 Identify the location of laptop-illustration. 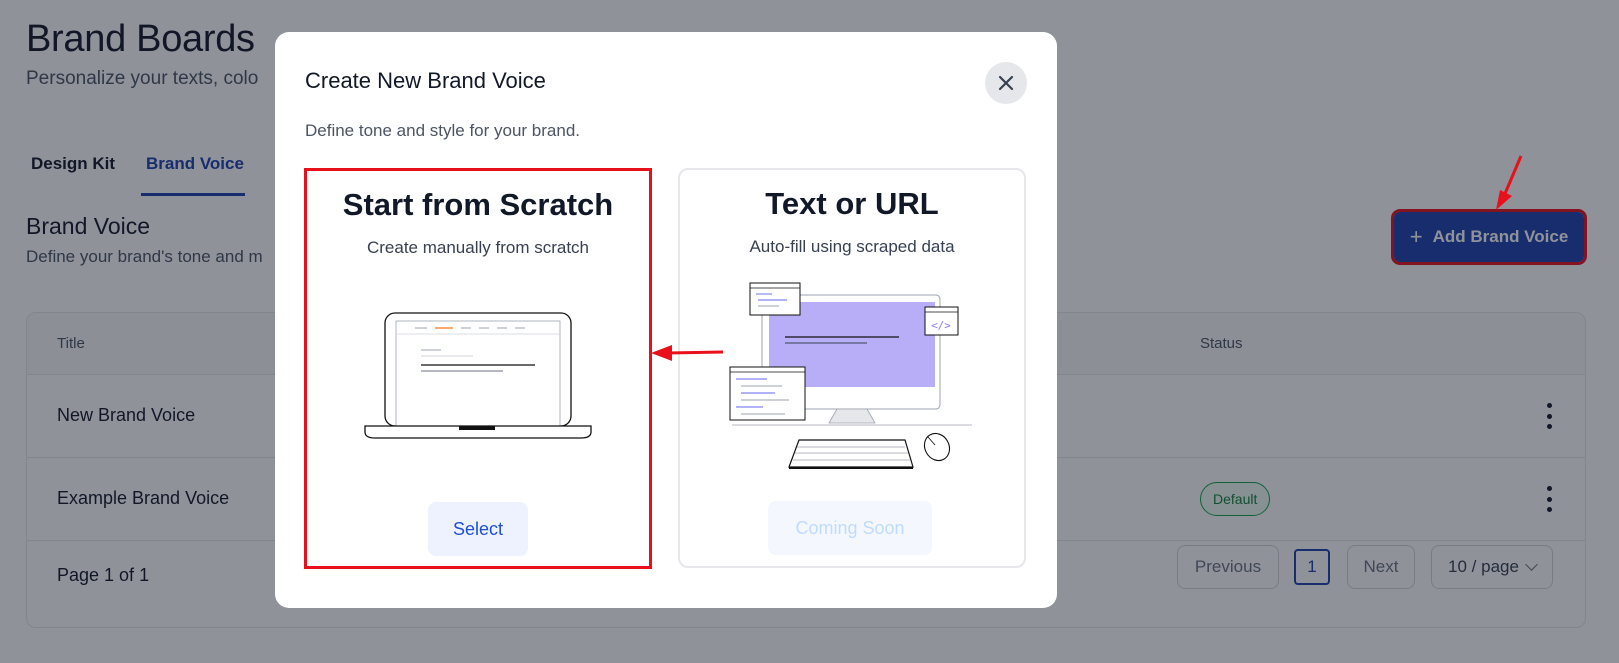
(478, 381).